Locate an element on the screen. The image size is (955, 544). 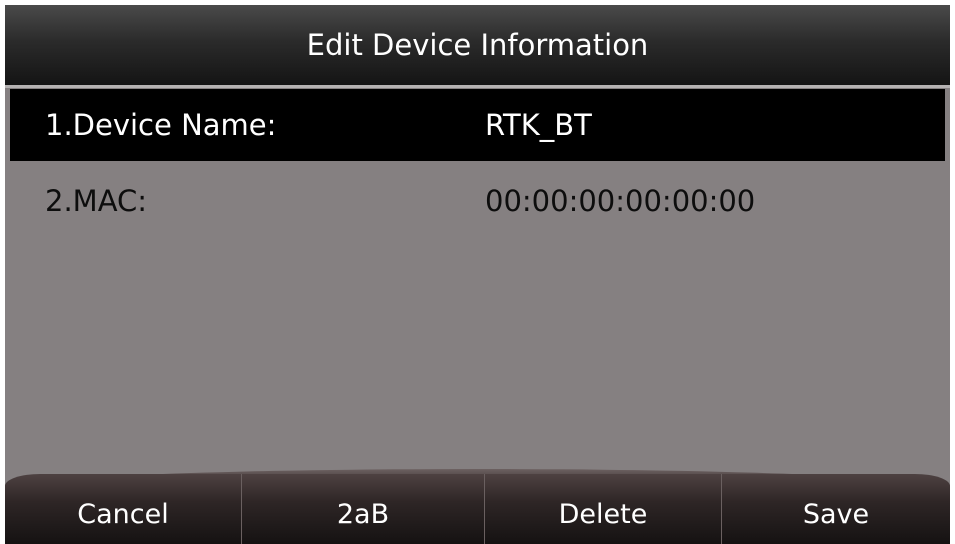
save-button: Save is located at coordinates (836, 509).